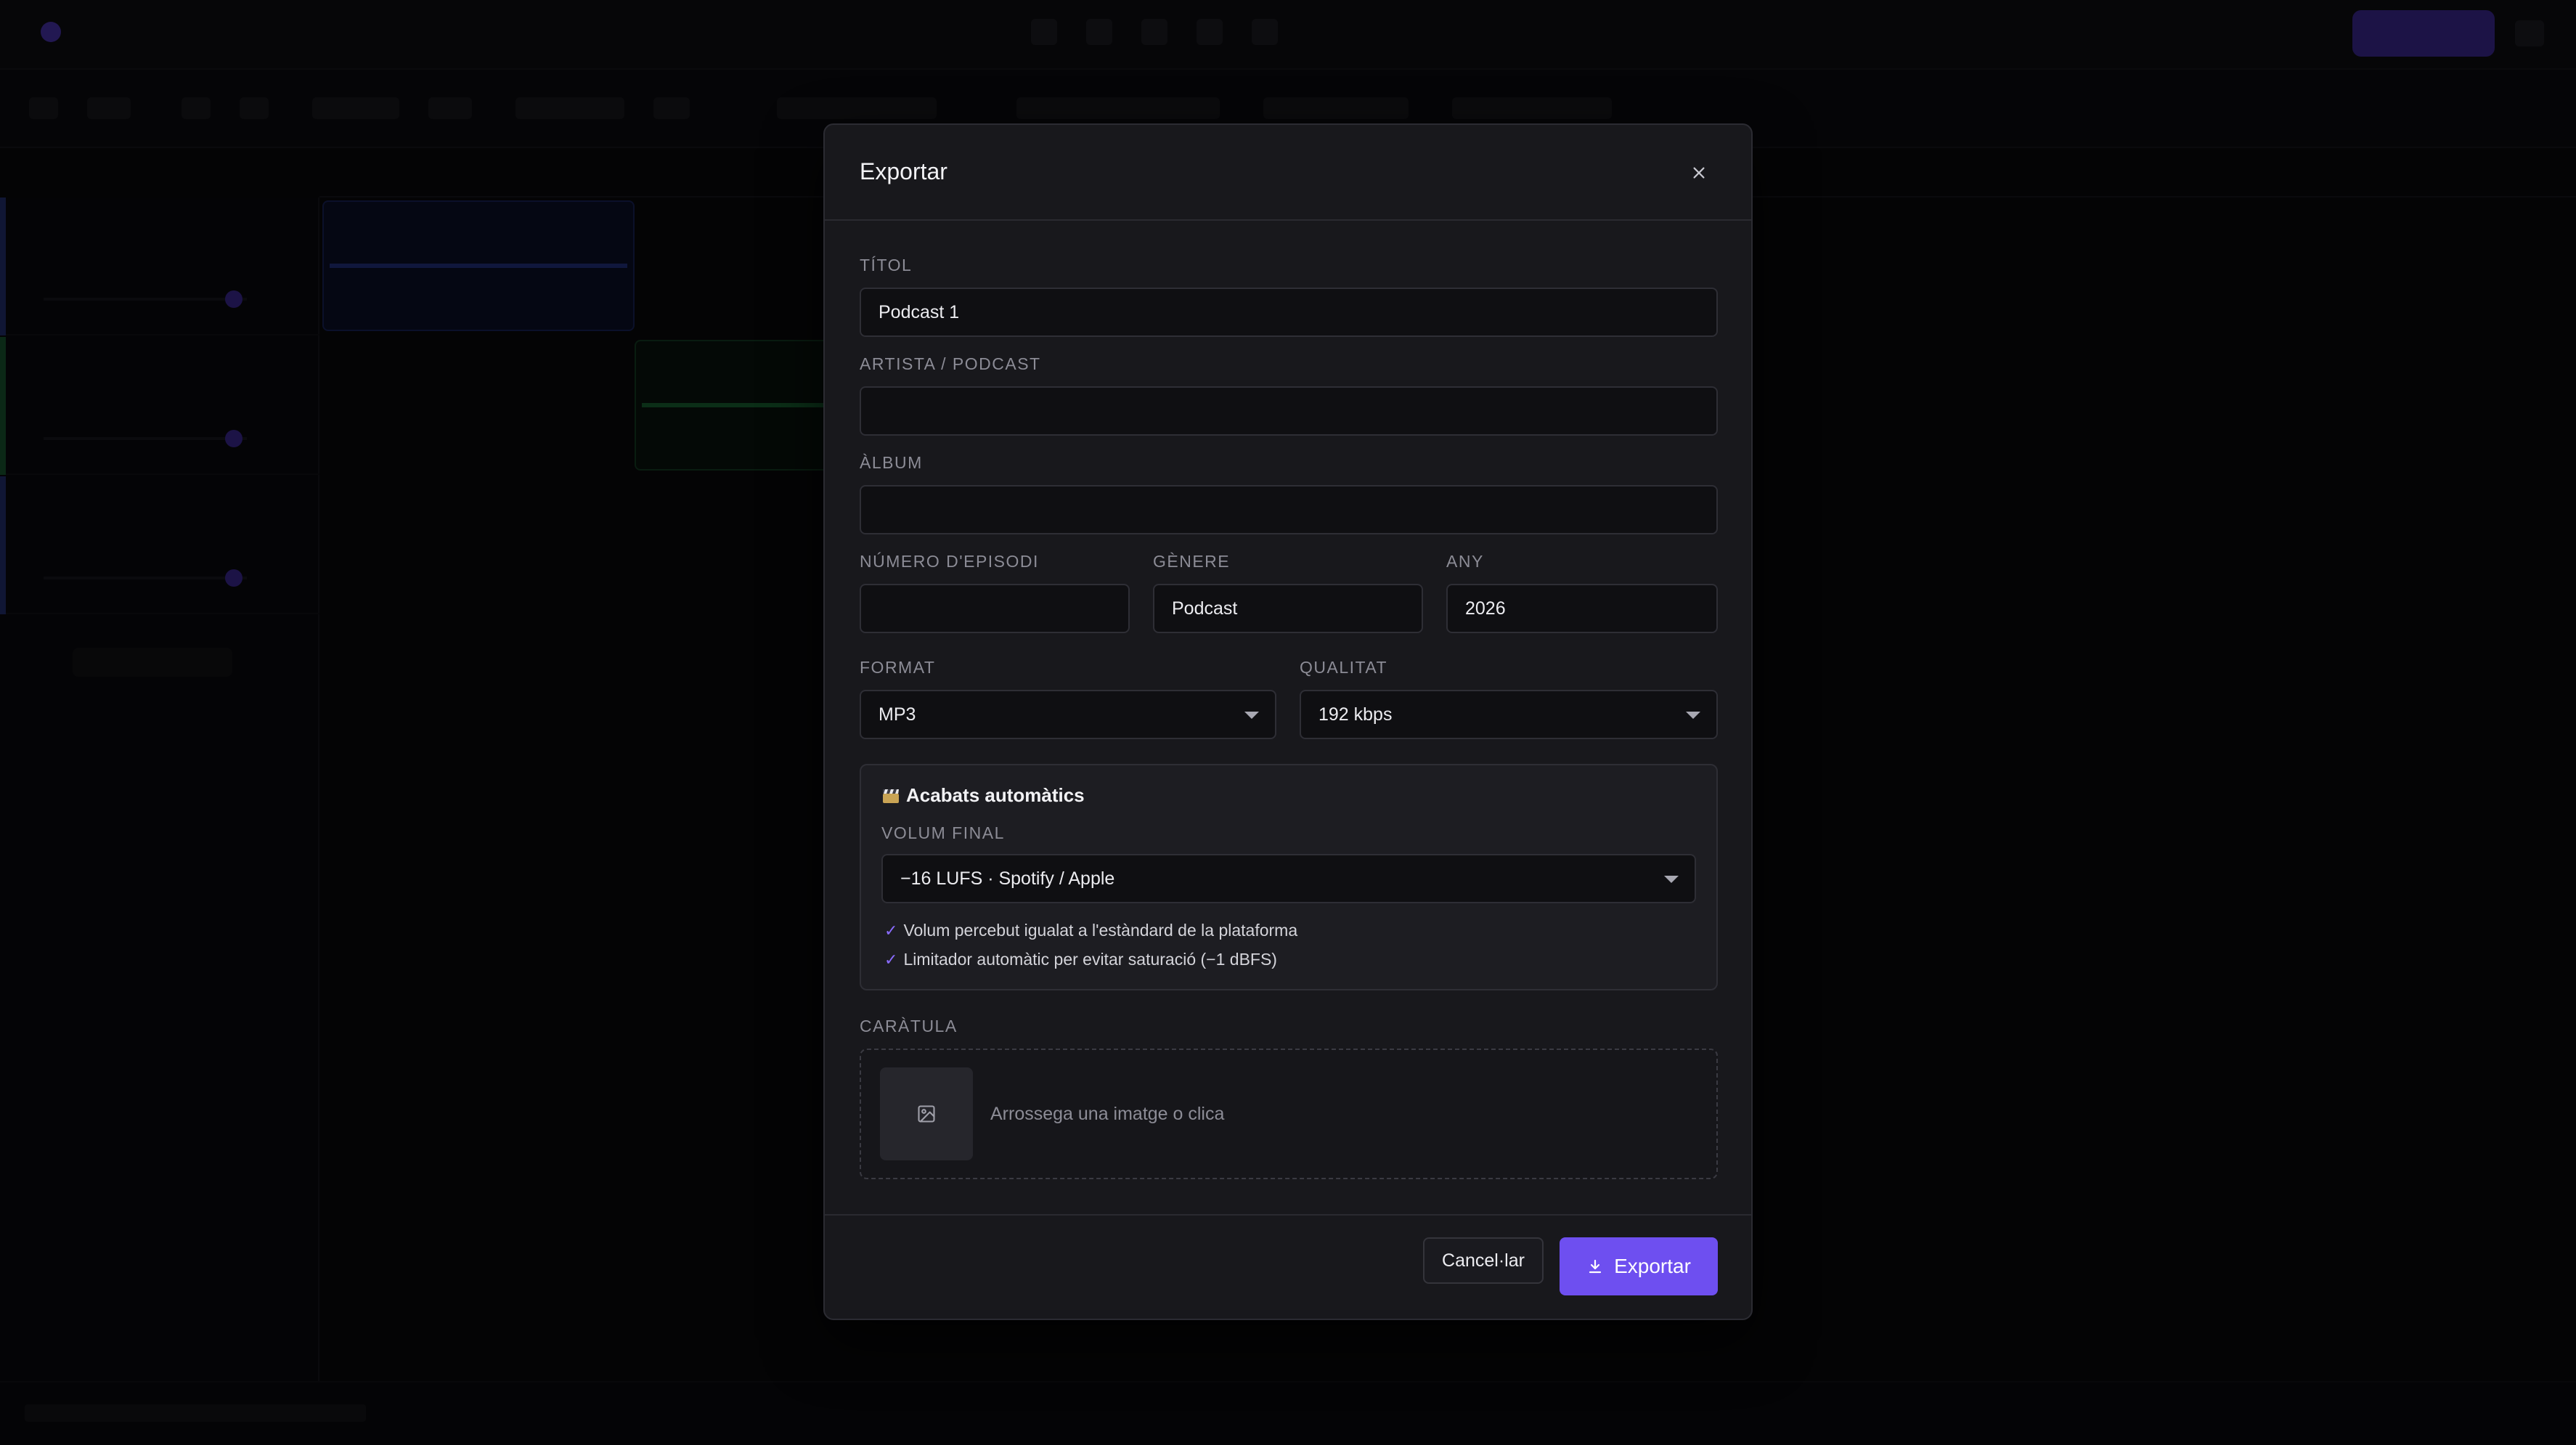 The image size is (2576, 1445). I want to click on dialog-header: Exportar, so click(1288, 173).